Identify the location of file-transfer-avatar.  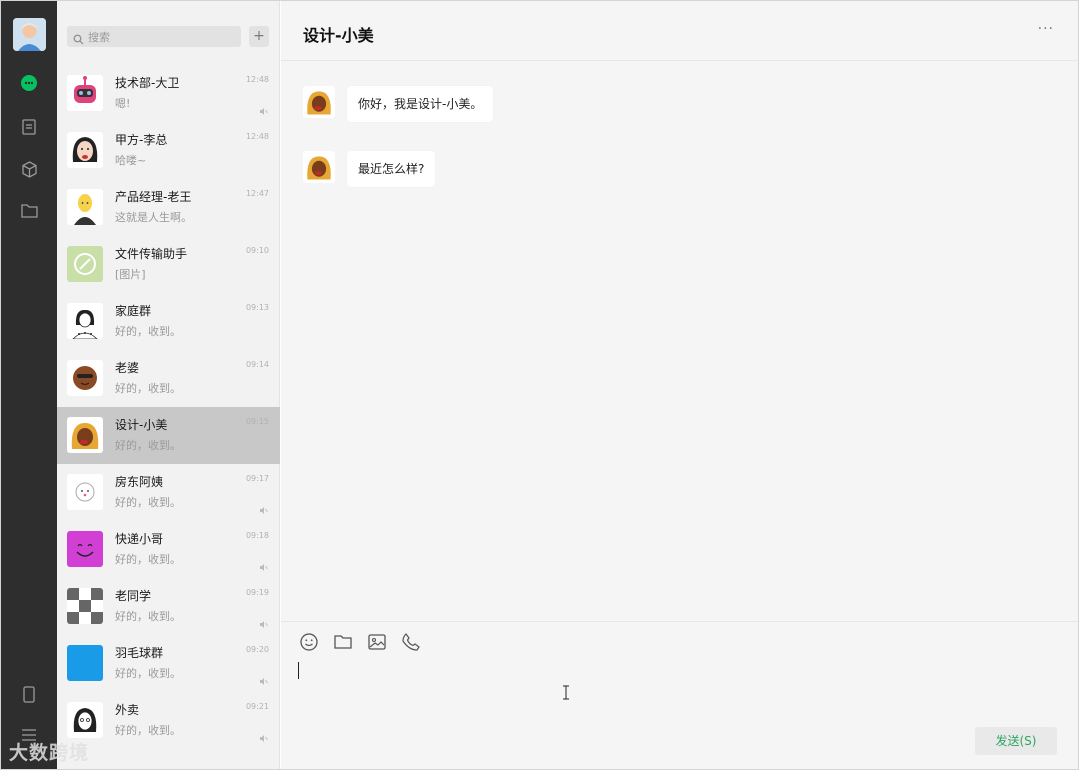
(85, 264).